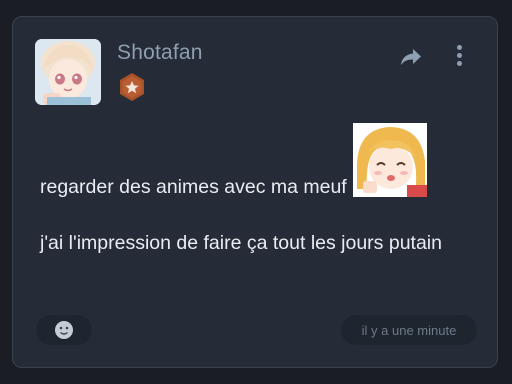  Describe the element at coordinates (459, 47) in the screenshot. I see `vertical-dots-icon` at that location.